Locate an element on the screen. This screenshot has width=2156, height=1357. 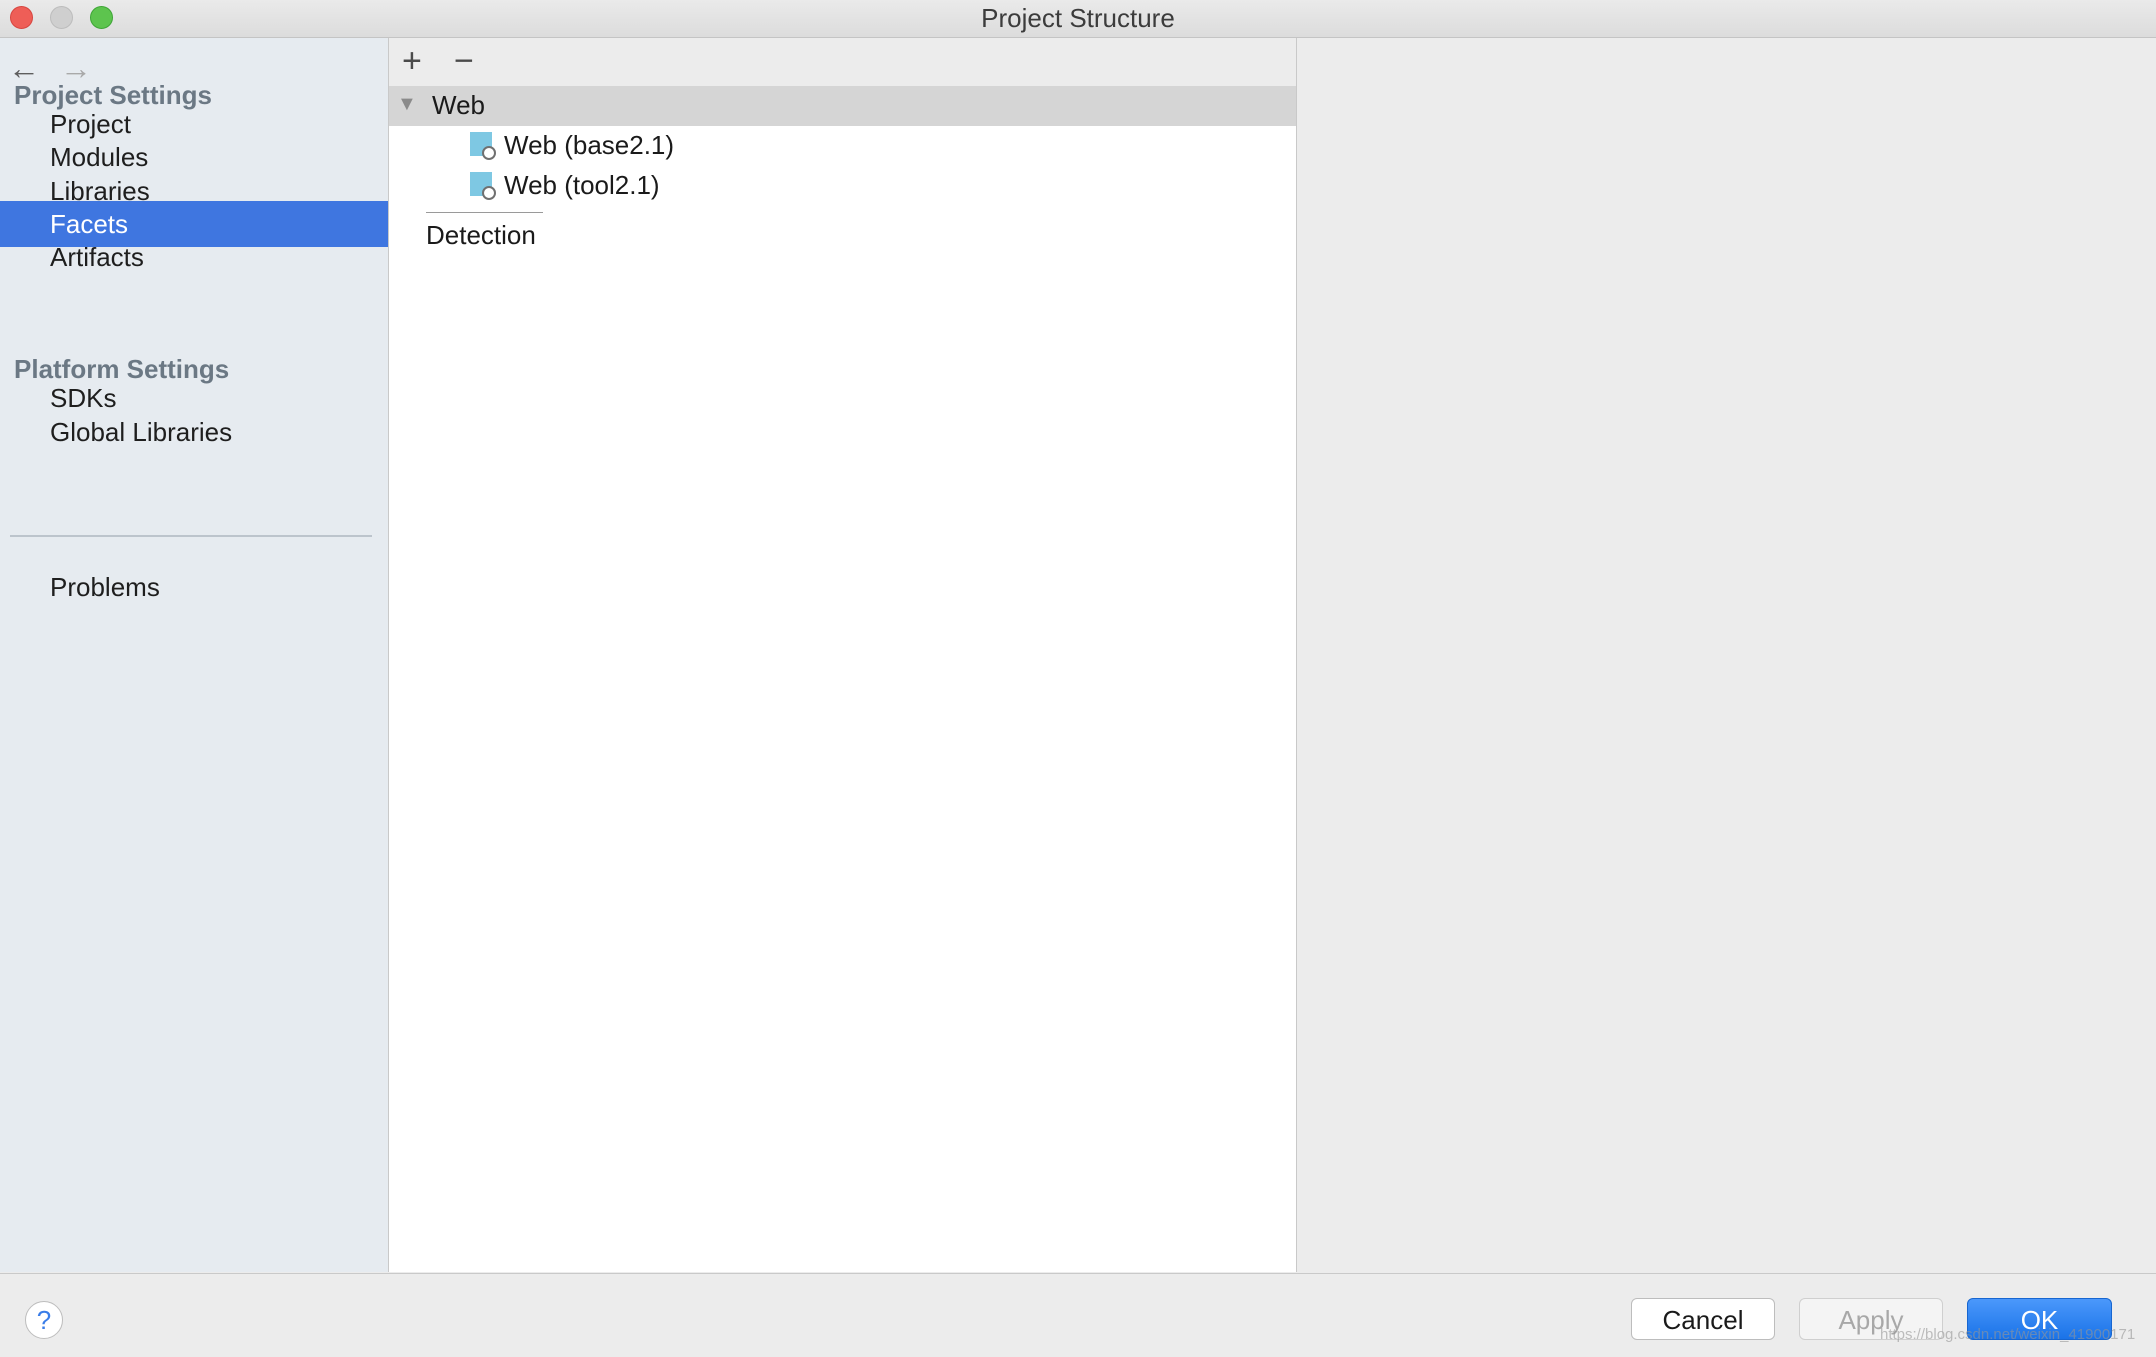
minus-icon: − is located at coordinates (464, 61).